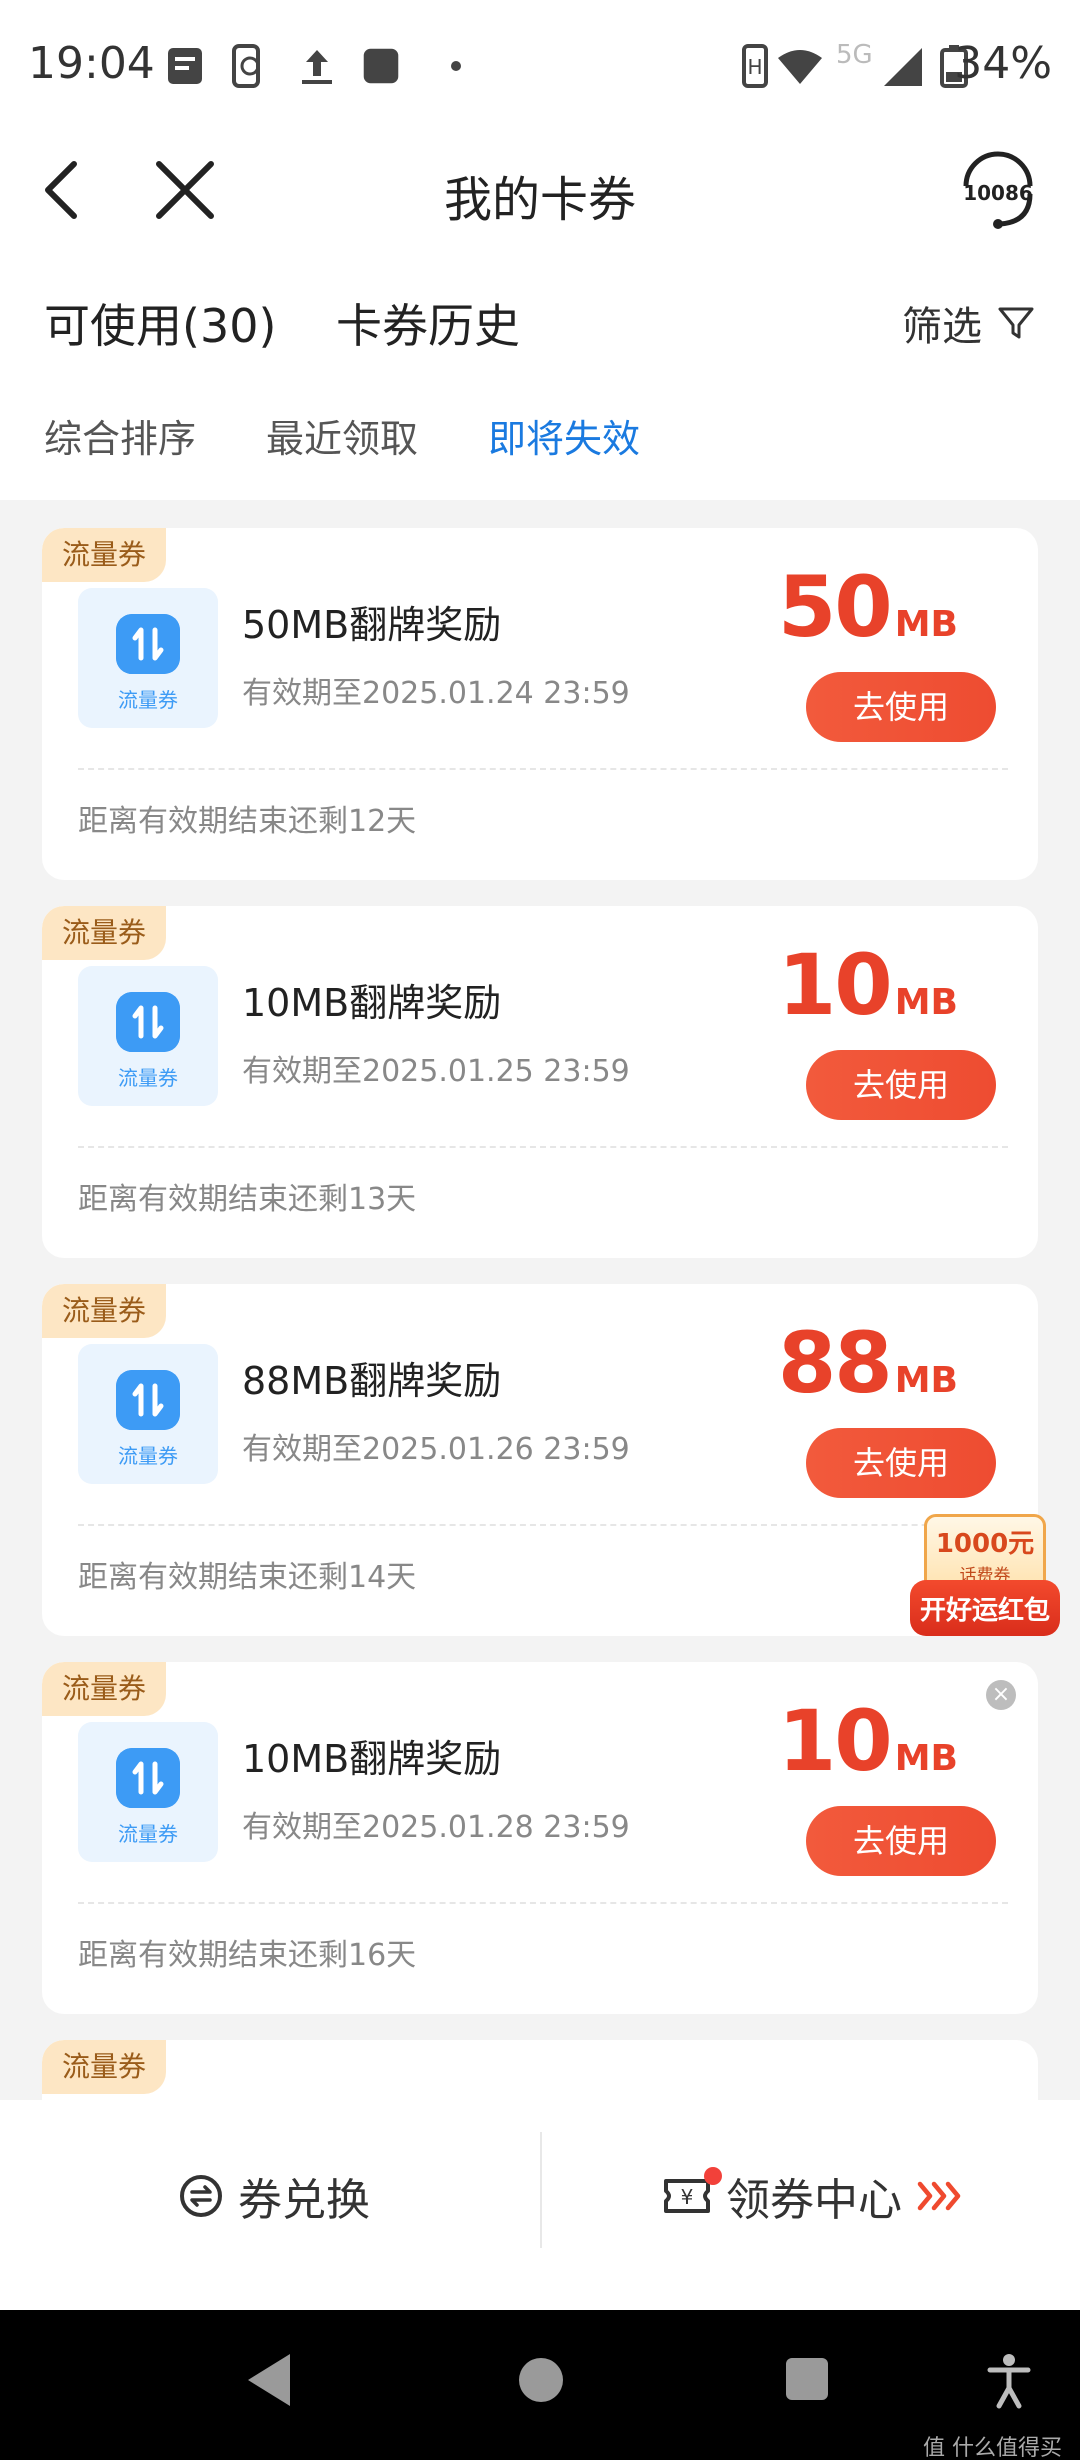 The height and width of the screenshot is (2460, 1080). Describe the element at coordinates (247, 1199) in the screenshot. I see `coupon-remaining: 距离有效期结束还剩13天` at that location.